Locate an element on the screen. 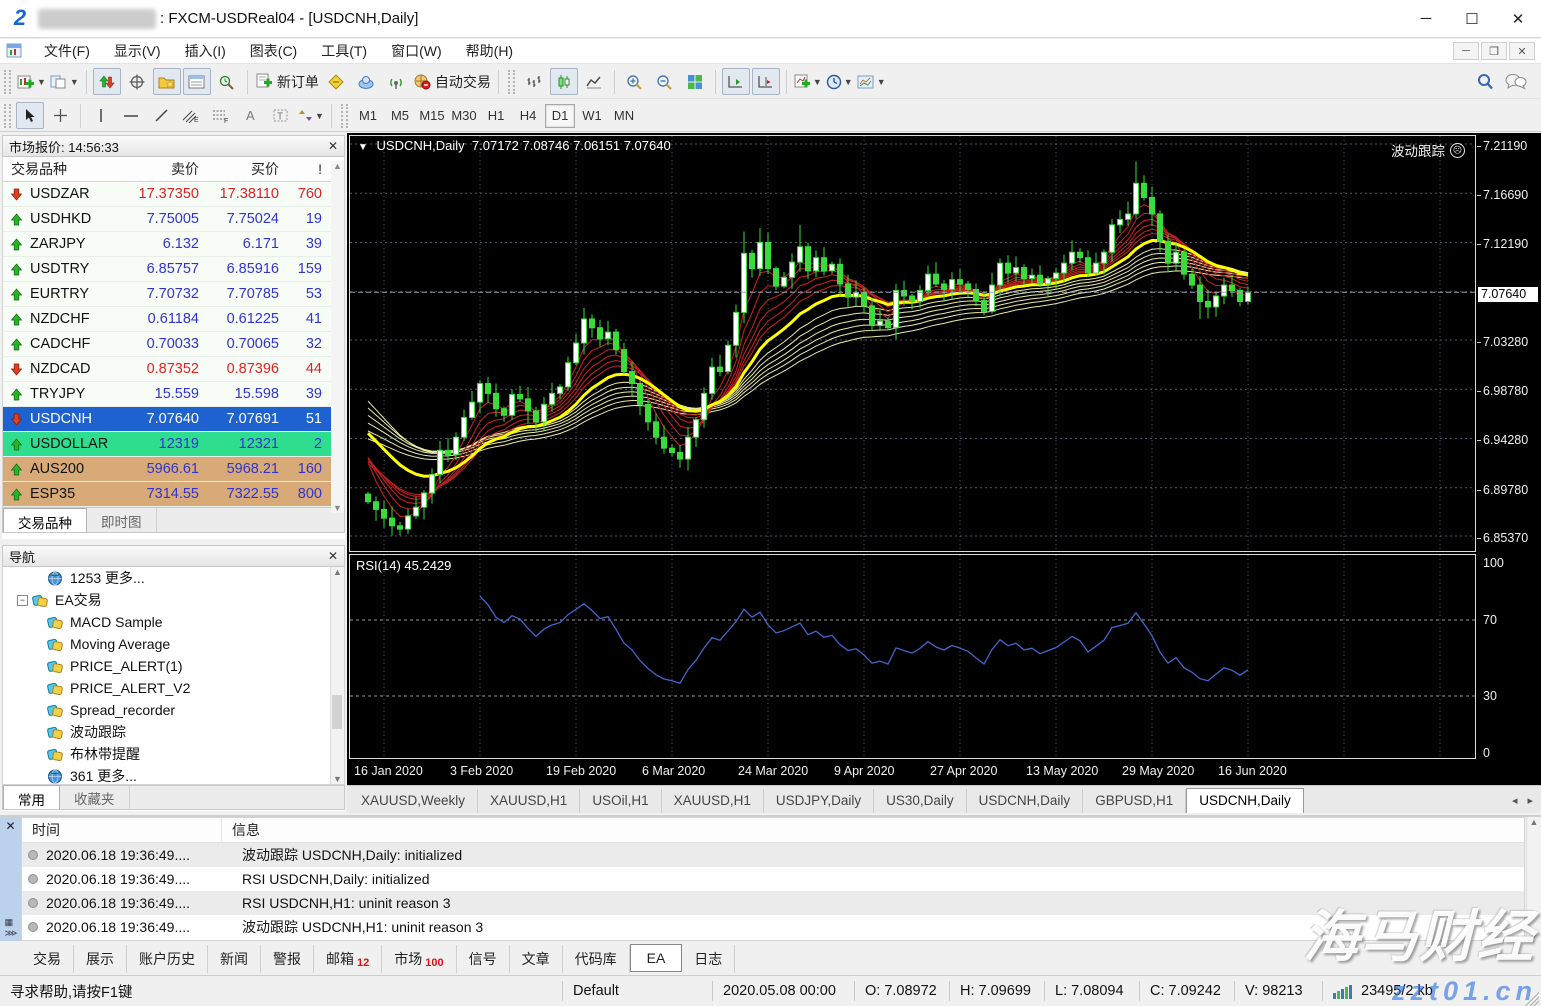  child-restore-button: ❐ is located at coordinates (1494, 51).